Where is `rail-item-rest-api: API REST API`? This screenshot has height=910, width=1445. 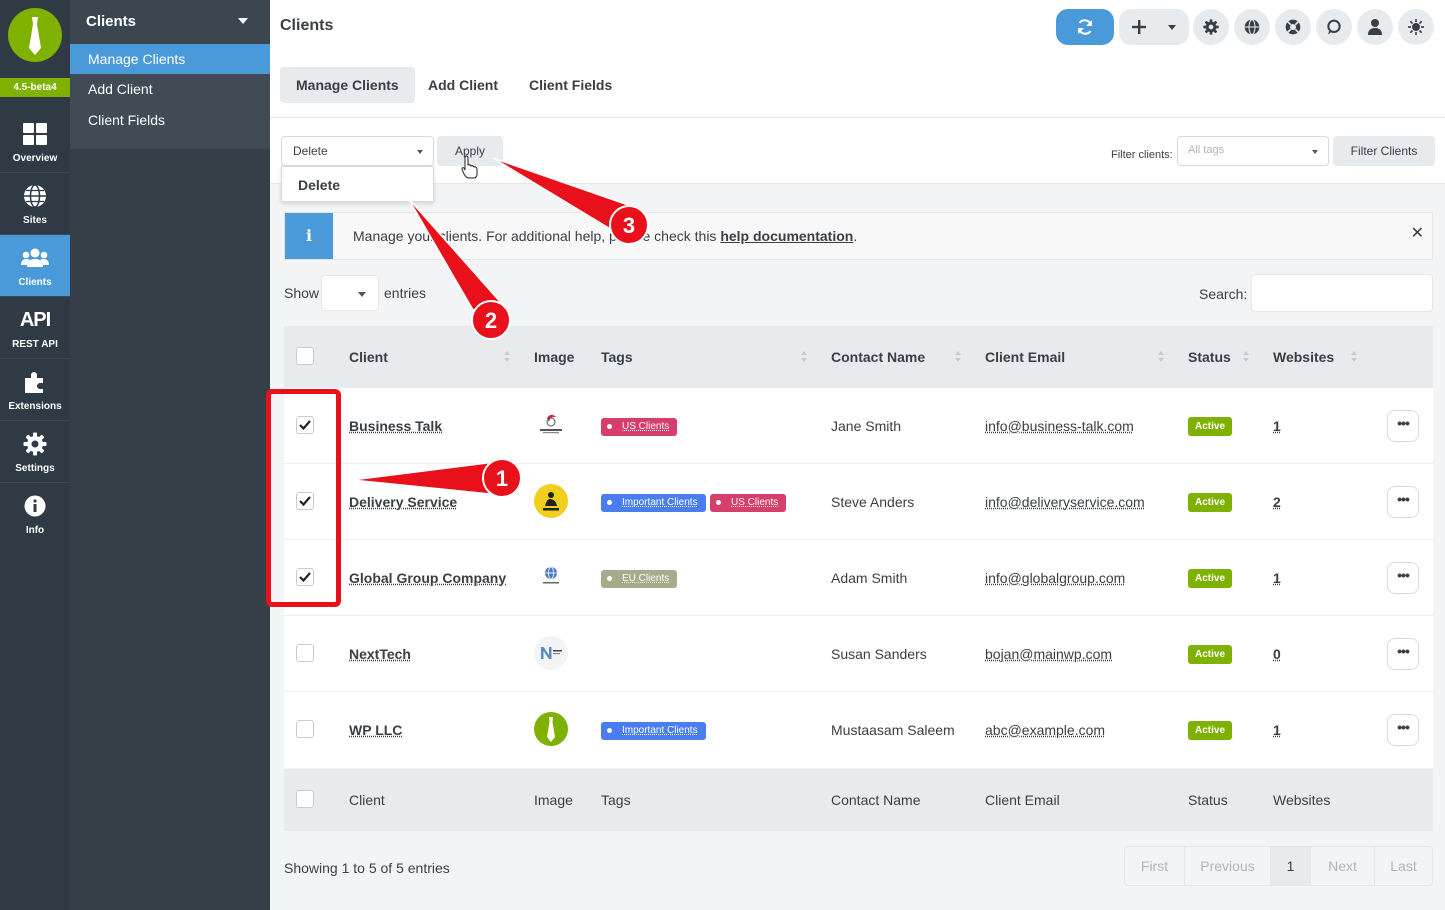 rail-item-rest-api: API REST API is located at coordinates (35, 328).